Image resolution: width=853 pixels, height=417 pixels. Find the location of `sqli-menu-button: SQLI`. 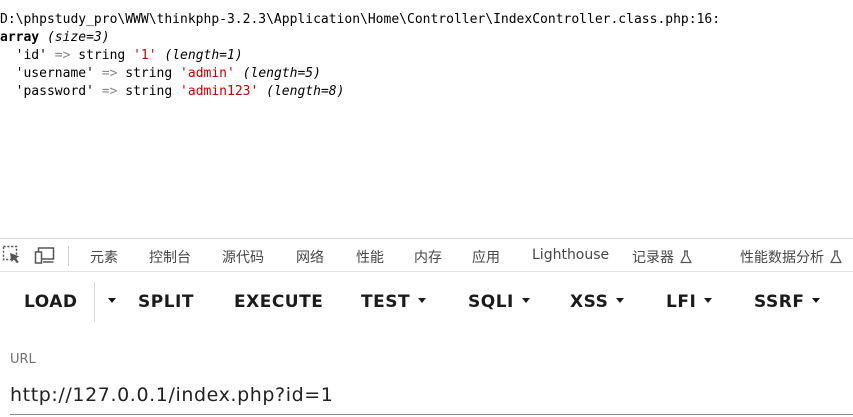

sqli-menu-button: SQLI is located at coordinates (499, 302).